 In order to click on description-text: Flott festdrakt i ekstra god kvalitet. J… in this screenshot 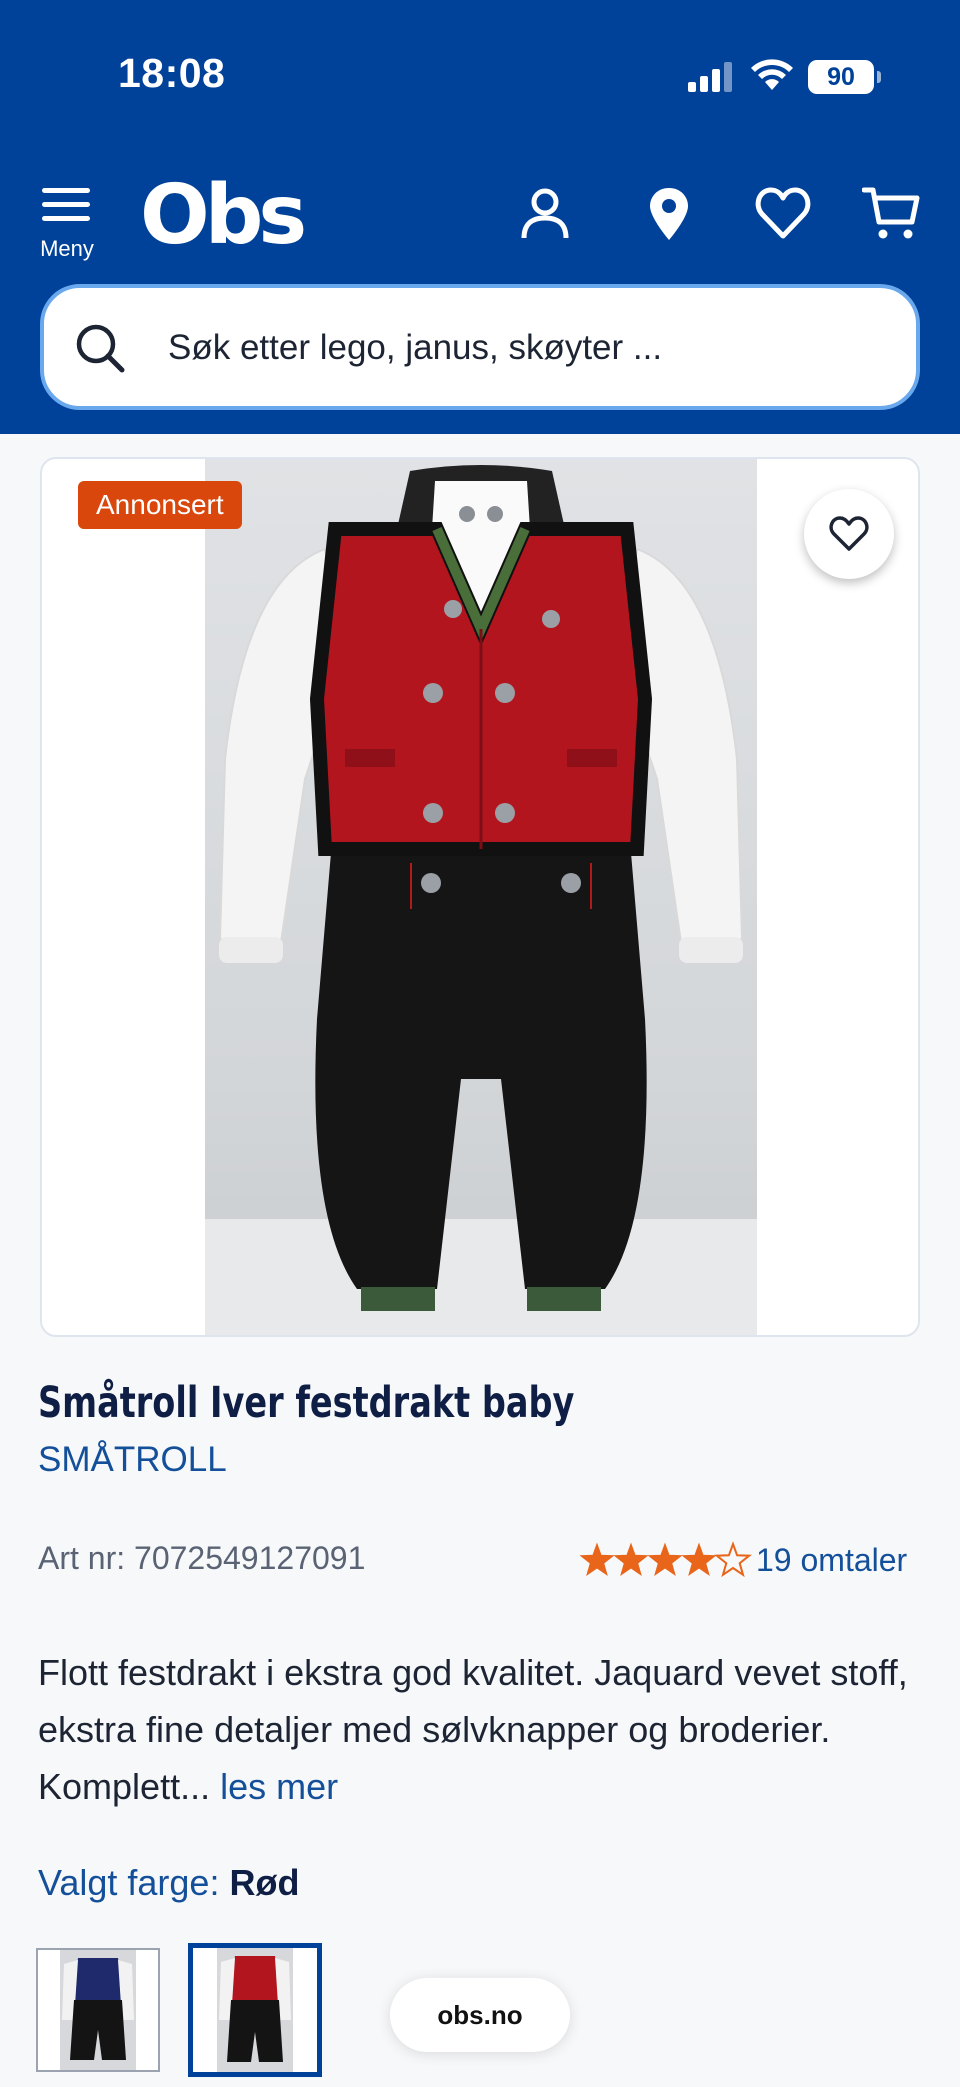, I will do `click(473, 1729)`.